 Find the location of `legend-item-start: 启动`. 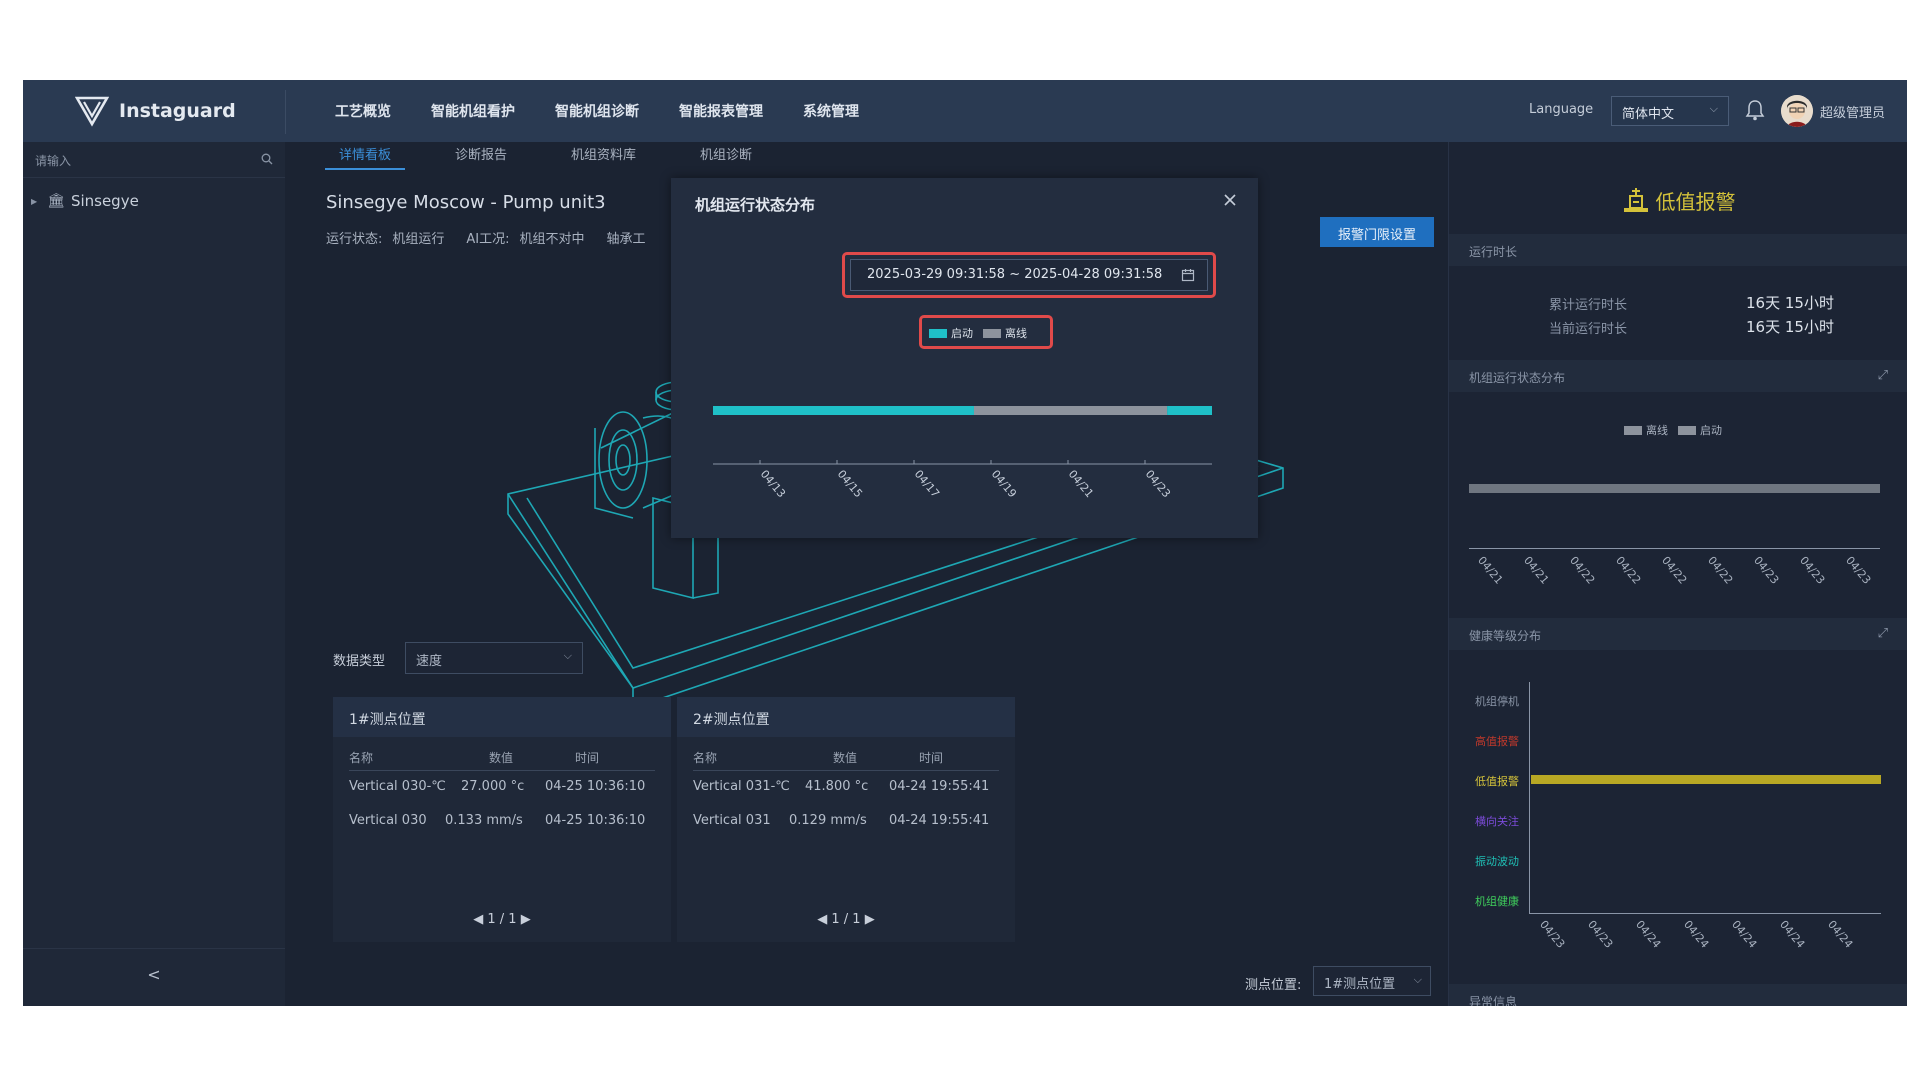

legend-item-start: 启动 is located at coordinates (951, 333).